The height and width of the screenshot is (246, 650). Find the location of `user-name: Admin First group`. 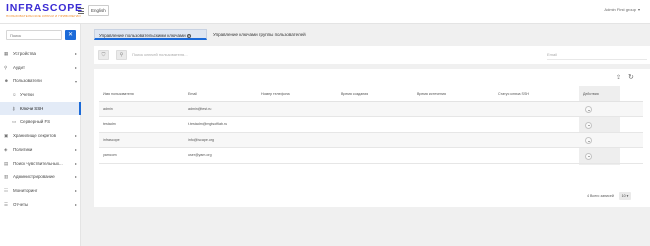

user-name: Admin First group is located at coordinates (620, 9).